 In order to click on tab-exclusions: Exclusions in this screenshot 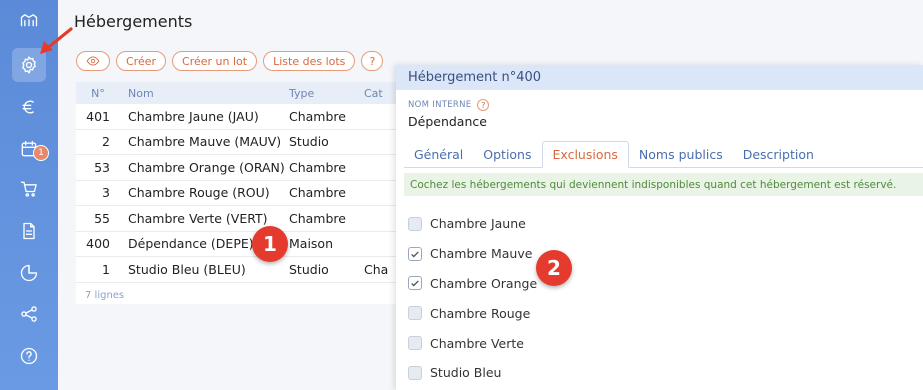, I will do `click(585, 154)`.